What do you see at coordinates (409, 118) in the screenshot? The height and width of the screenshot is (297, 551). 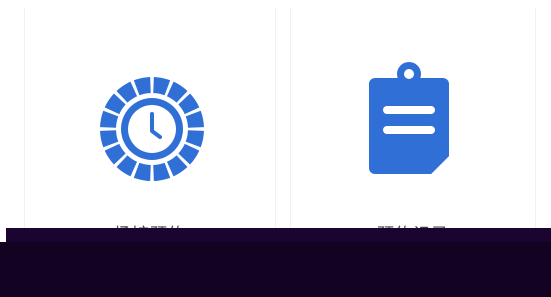 I see `clipboard-icon` at bounding box center [409, 118].